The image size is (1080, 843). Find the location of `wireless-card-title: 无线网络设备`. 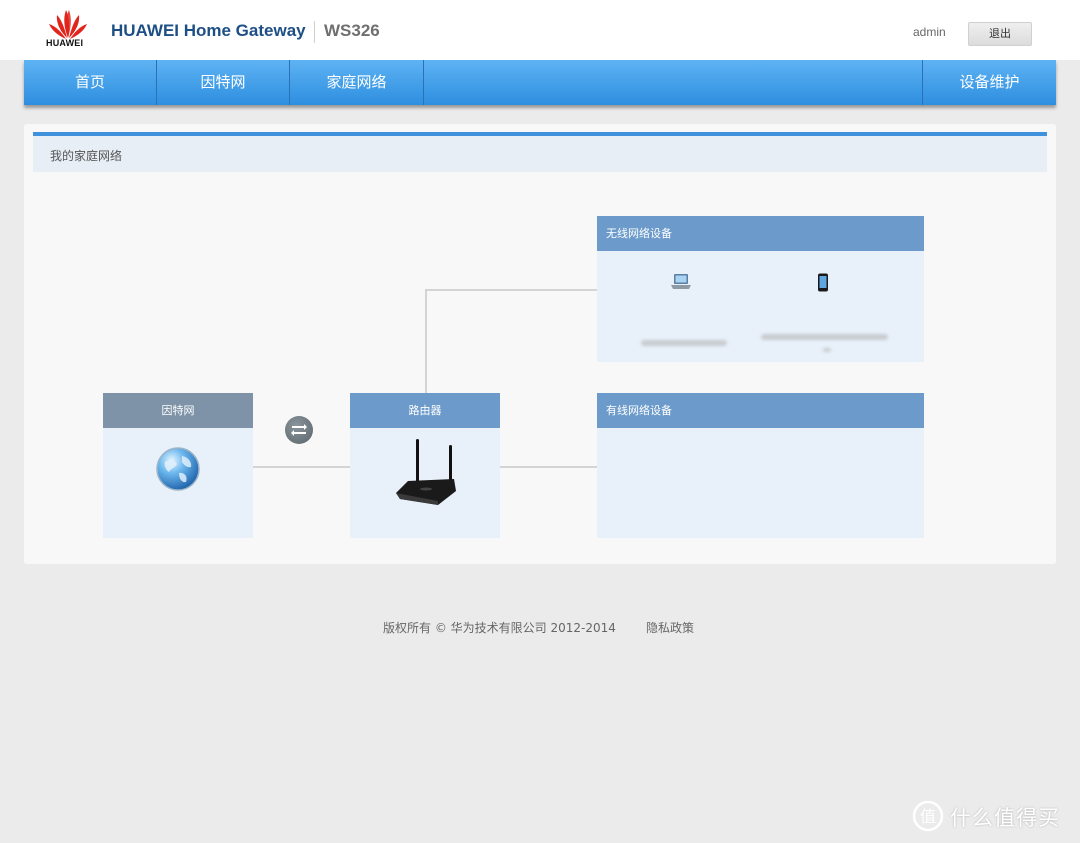

wireless-card-title: 无线网络设备 is located at coordinates (760, 233).